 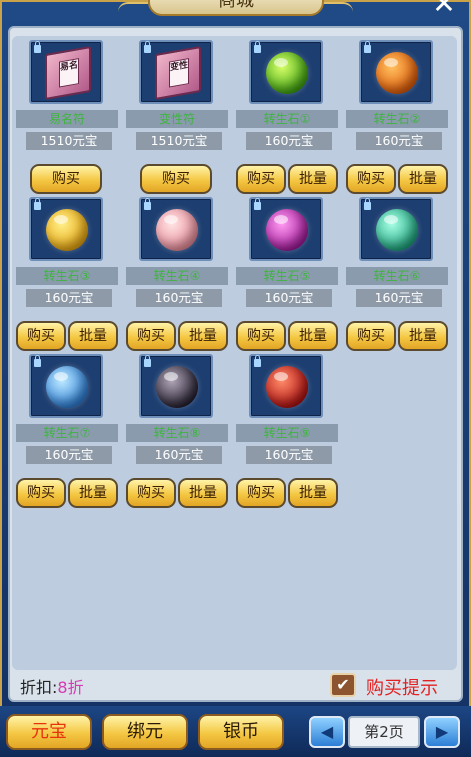 I want to click on item-name: 转生石⑤, so click(x=287, y=276).